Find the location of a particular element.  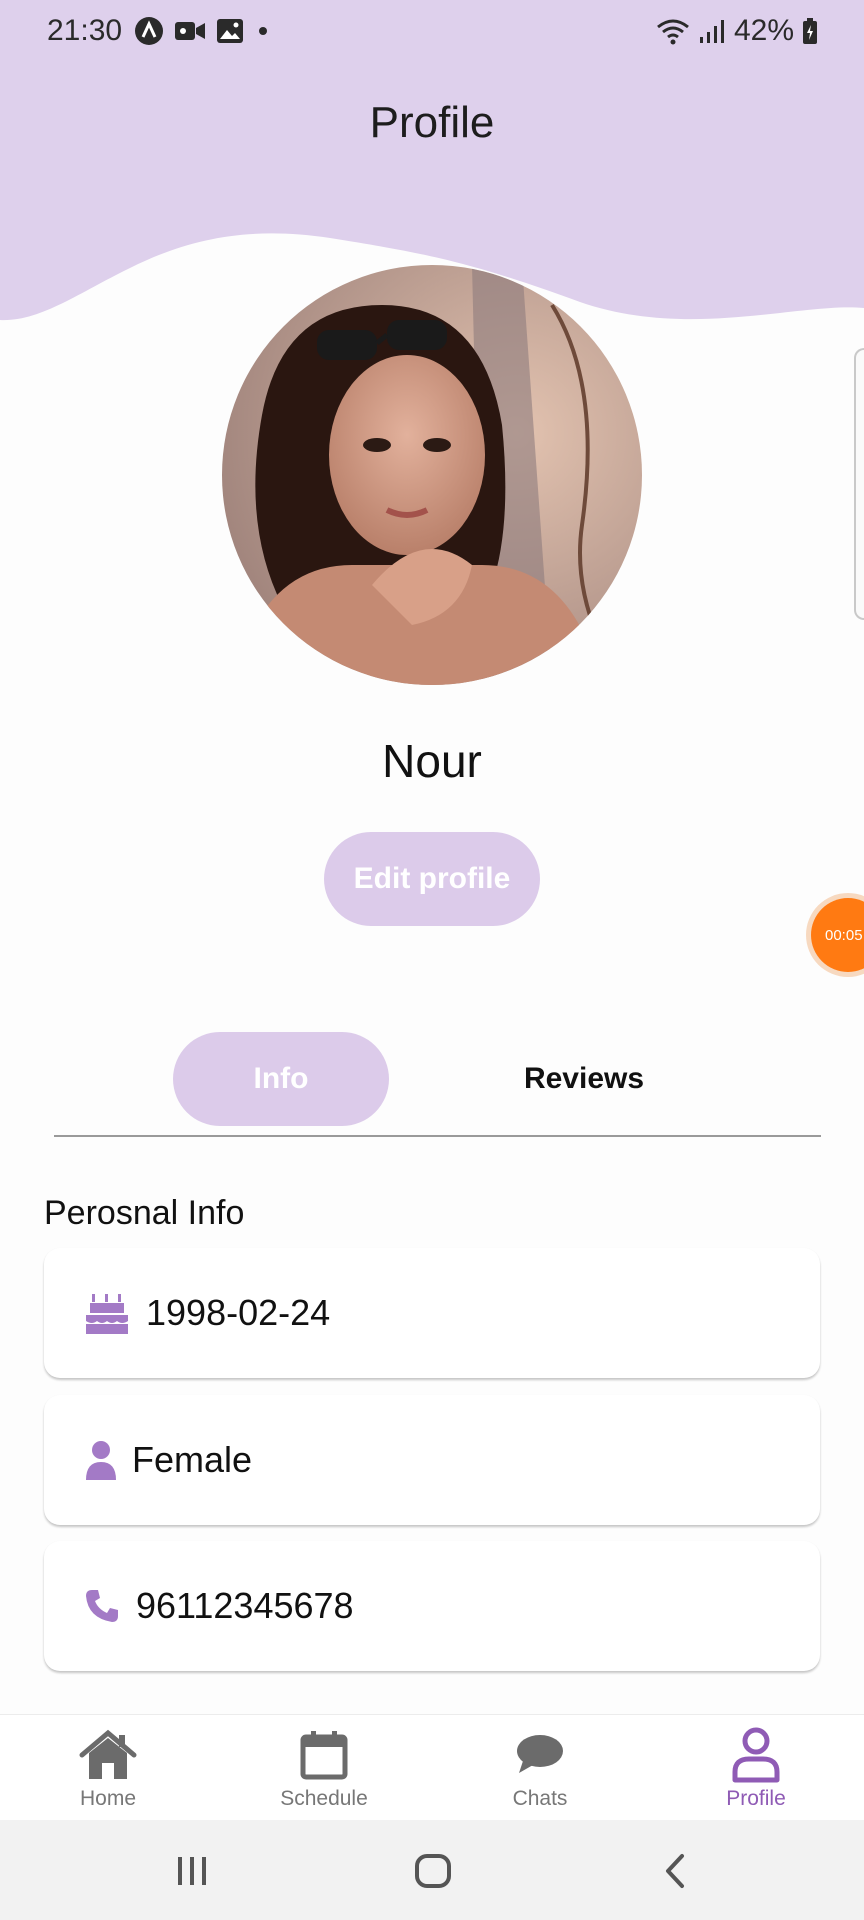

nav-schedule: Schedule is located at coordinates (324, 1768).